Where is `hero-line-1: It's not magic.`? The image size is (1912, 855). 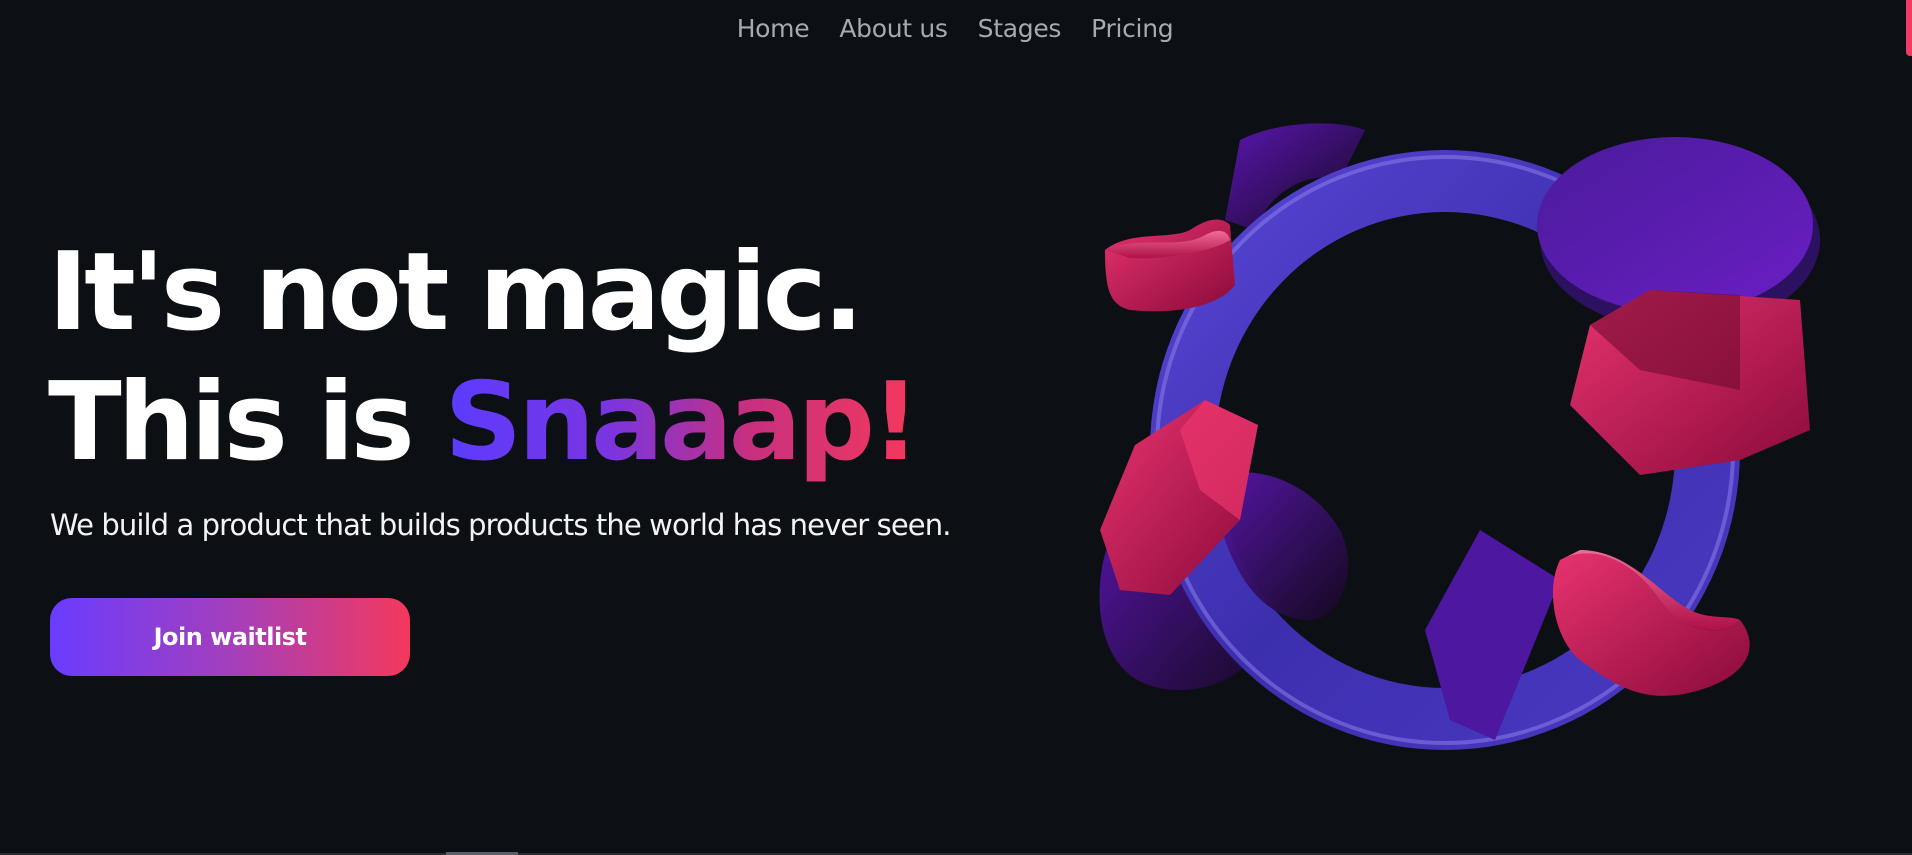 hero-line-1: It's not magic. is located at coordinates (456, 292).